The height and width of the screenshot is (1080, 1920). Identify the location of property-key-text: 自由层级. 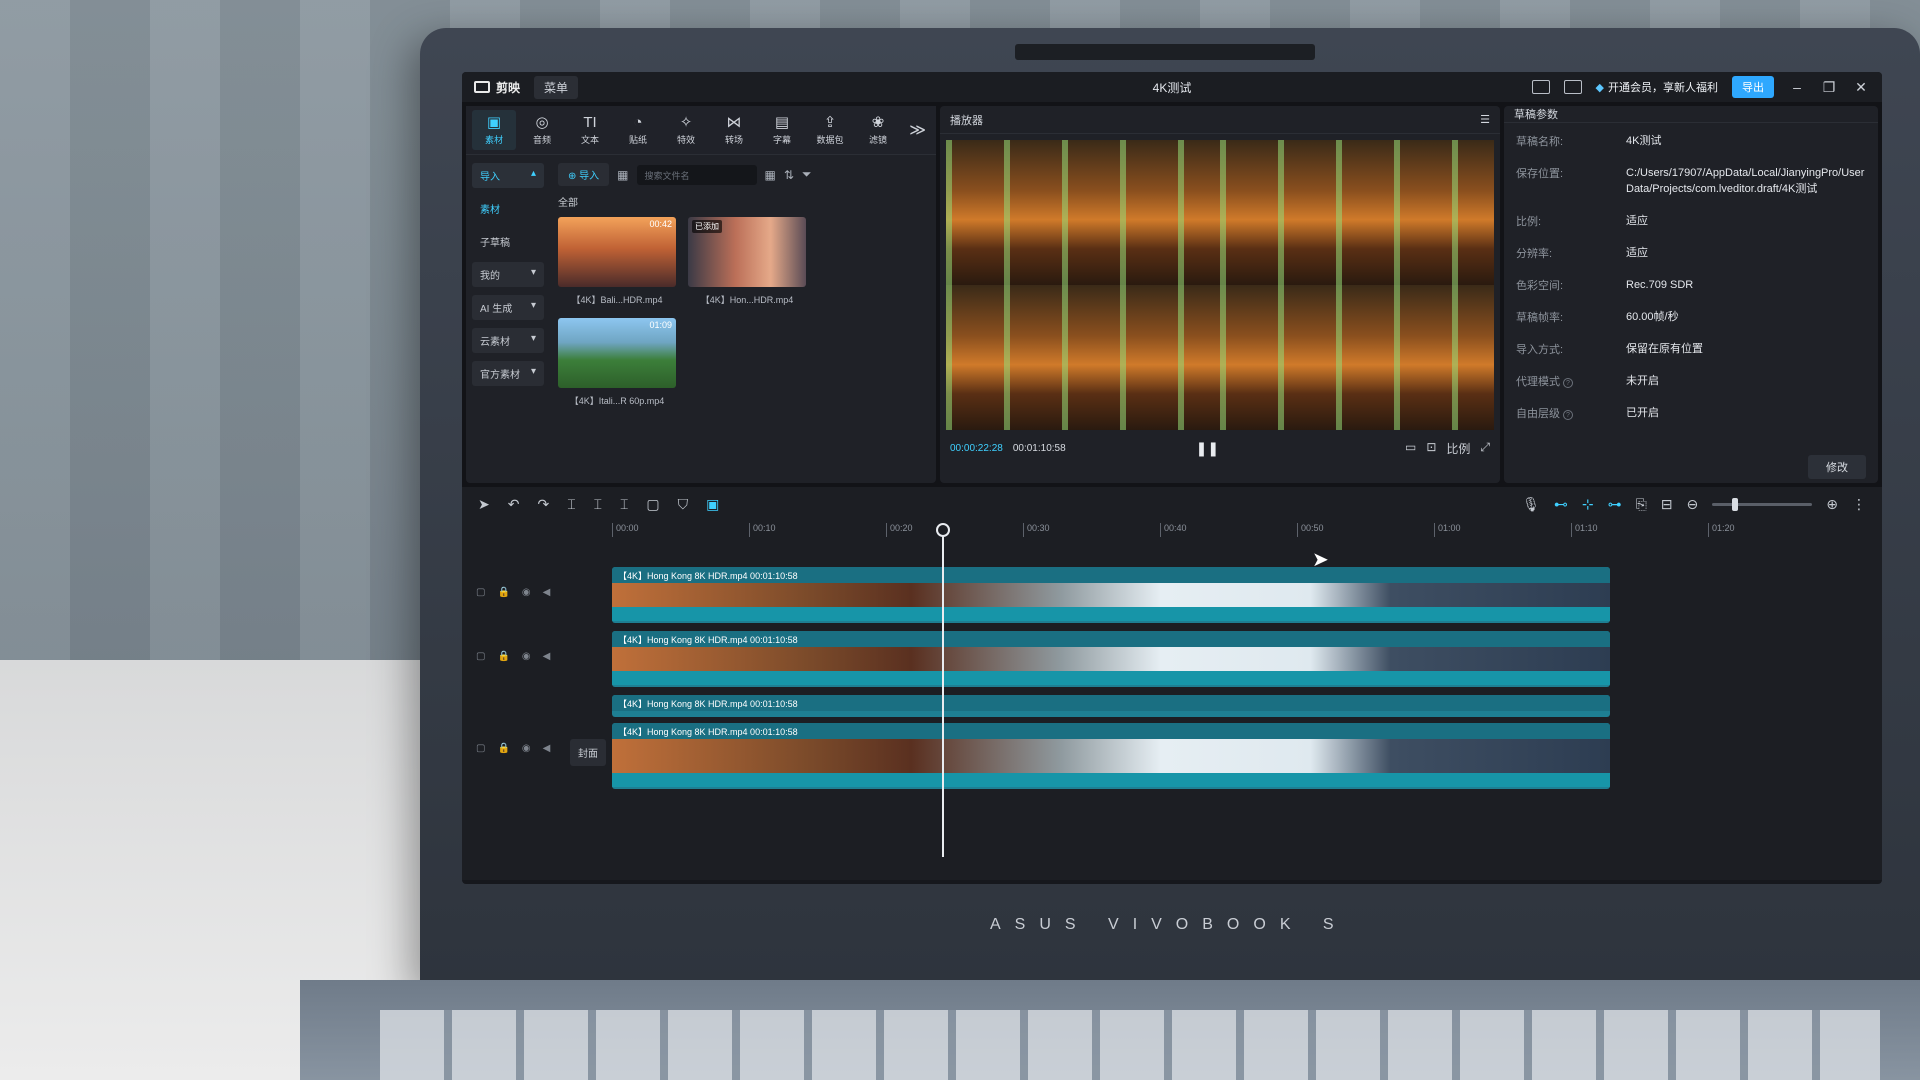
(1538, 414).